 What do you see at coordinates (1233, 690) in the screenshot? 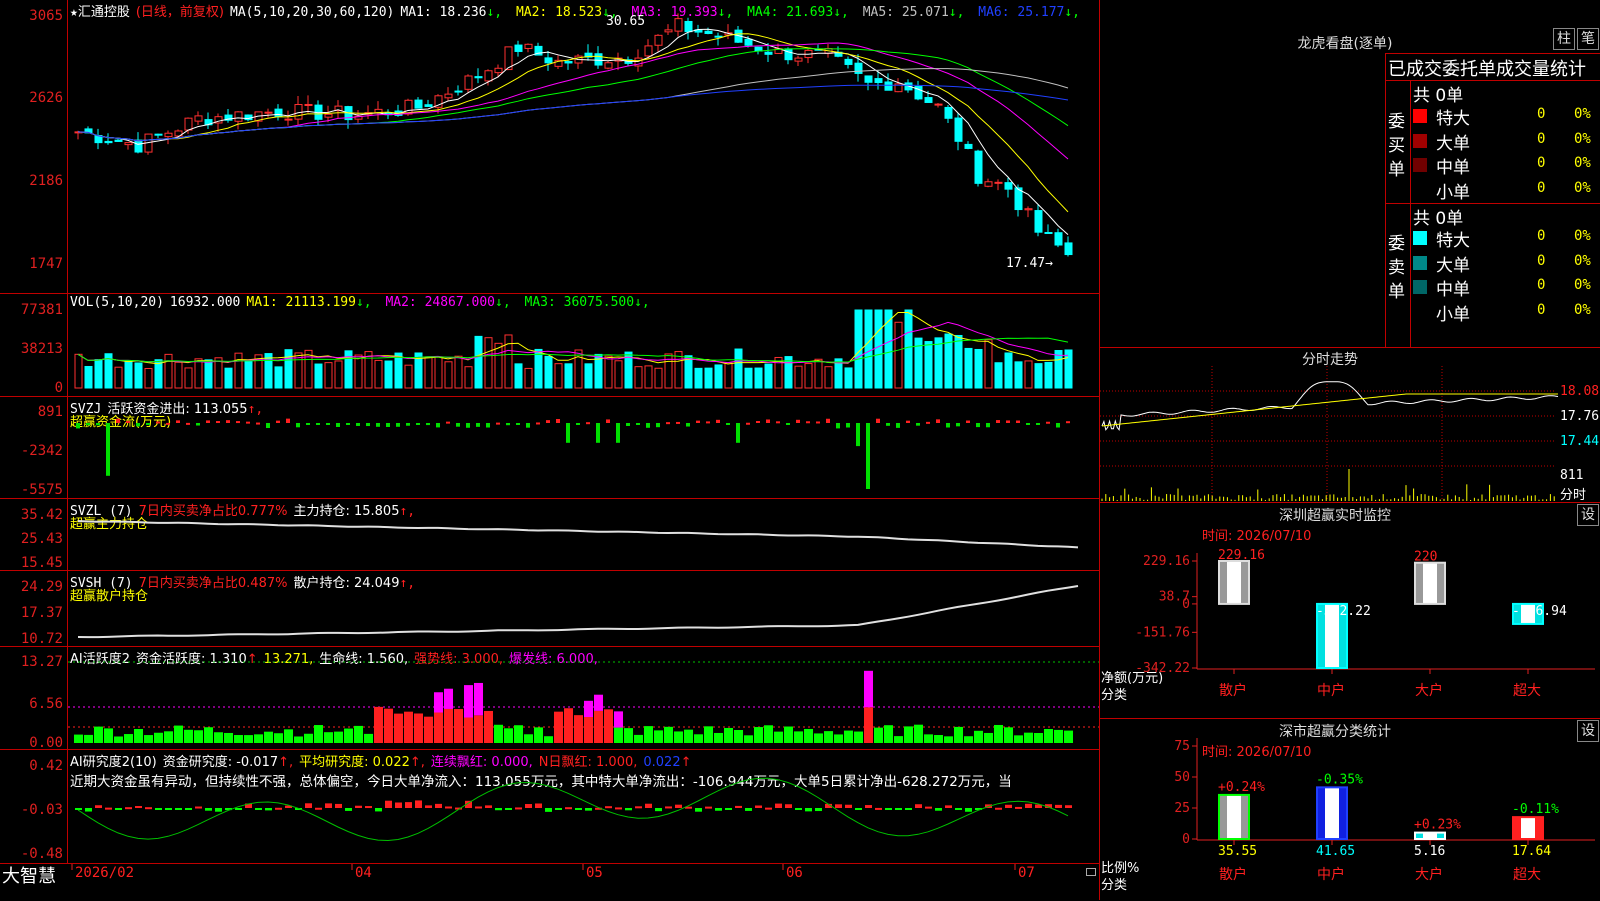
I see `category-label: 散户` at bounding box center [1233, 690].